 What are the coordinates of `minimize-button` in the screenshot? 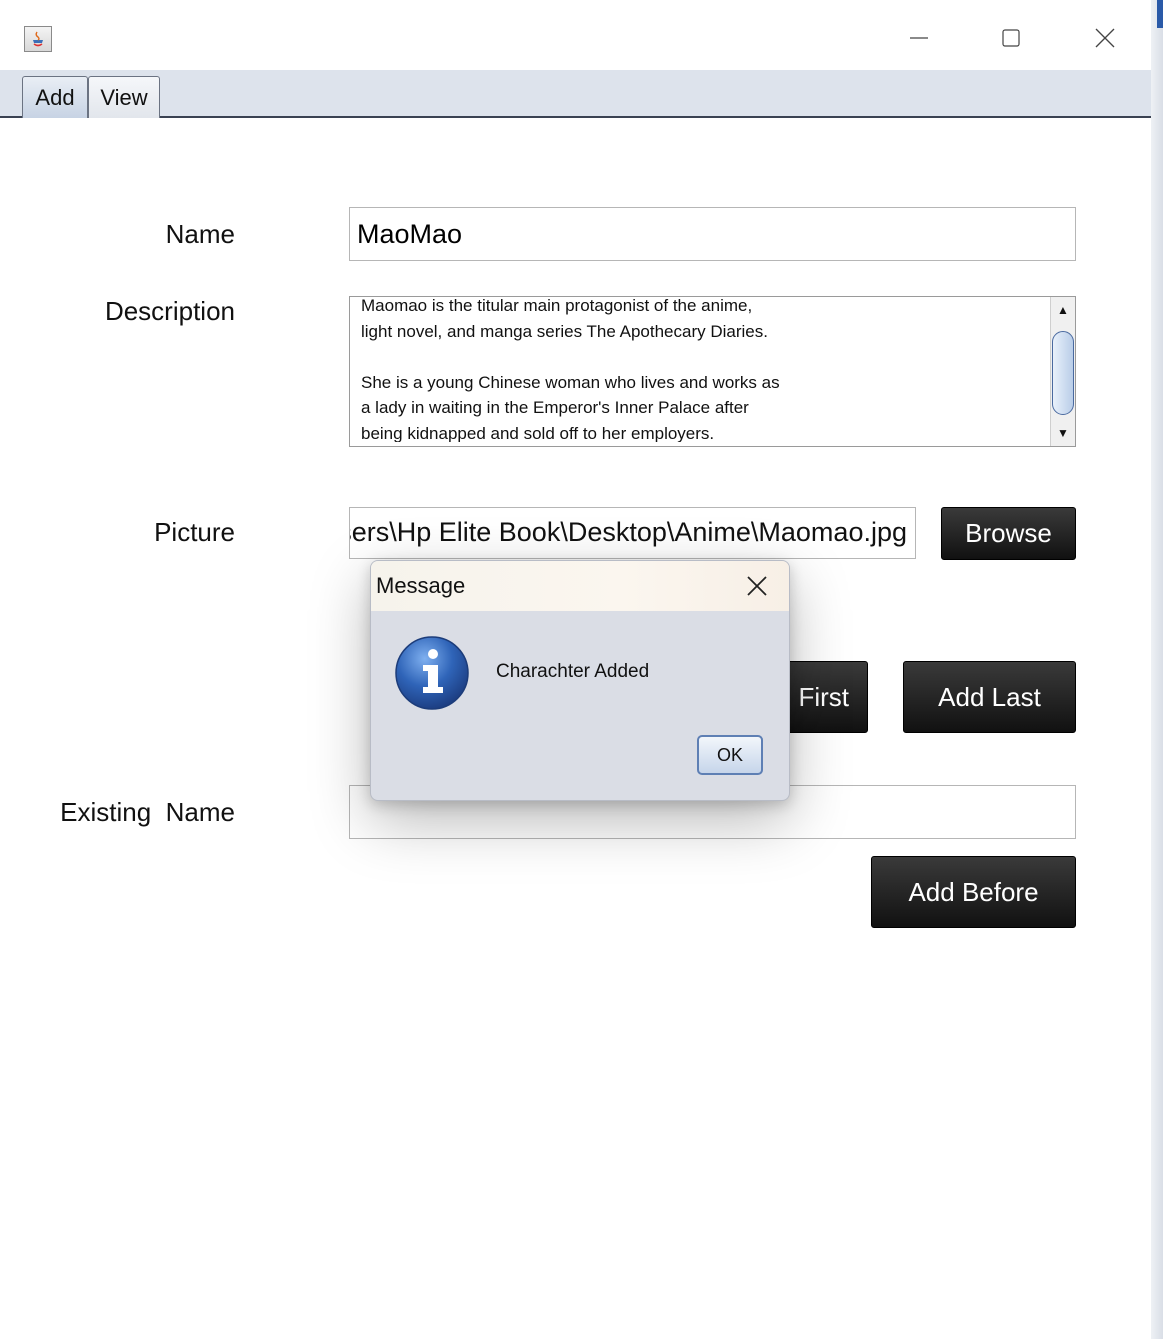 It's located at (919, 38).